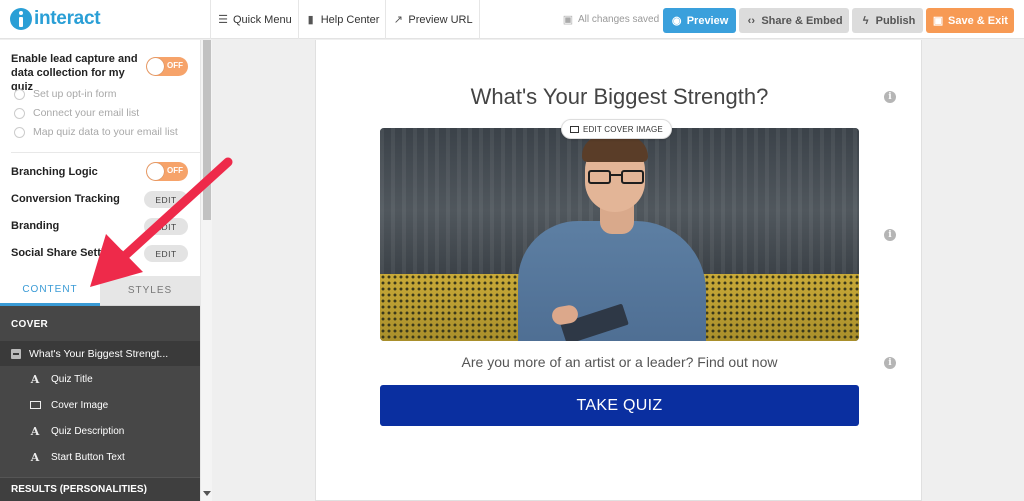 The height and width of the screenshot is (501, 1024). Describe the element at coordinates (166, 226) in the screenshot. I see `branding-edit-button: EDIT` at that location.